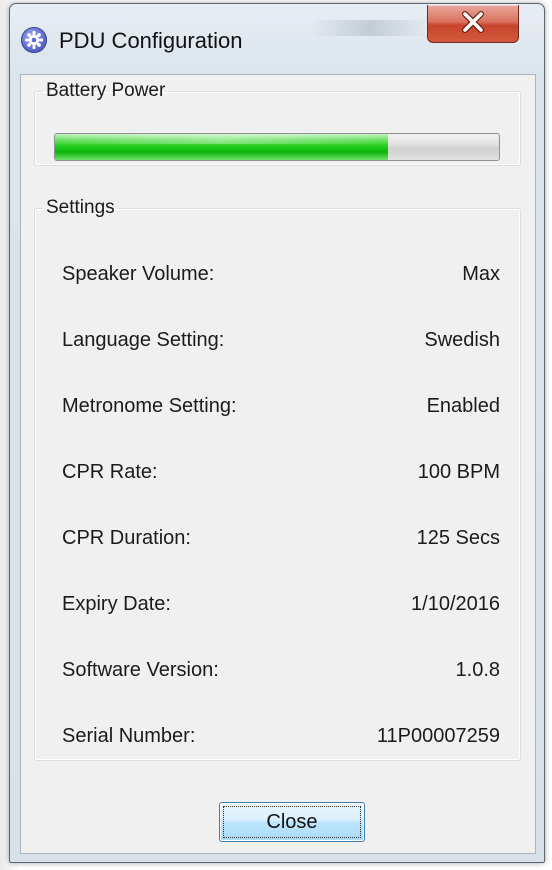 This screenshot has height=870, width=552. I want to click on setting-value: 1.0.8, so click(477, 670).